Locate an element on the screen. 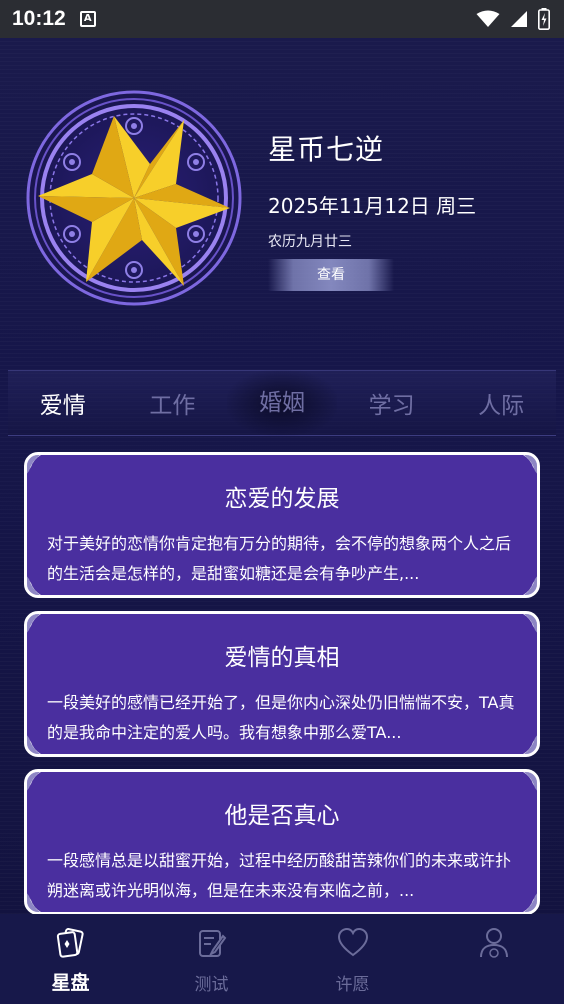 The image size is (564, 1004). heart-icon is located at coordinates (352, 942).